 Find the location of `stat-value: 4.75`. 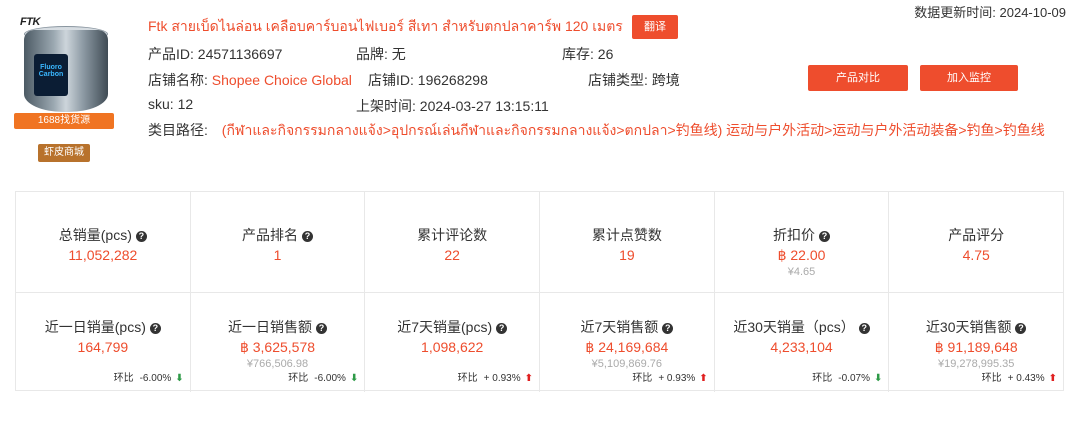

stat-value: 4.75 is located at coordinates (976, 255).